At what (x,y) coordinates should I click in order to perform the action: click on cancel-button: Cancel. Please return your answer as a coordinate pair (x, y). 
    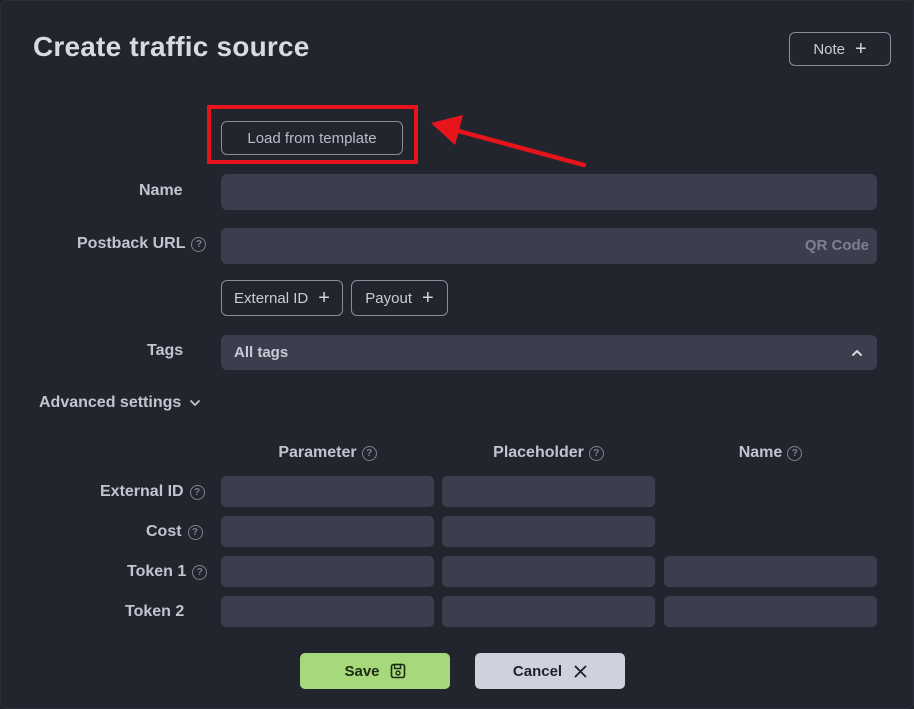
    Looking at the image, I should click on (550, 671).